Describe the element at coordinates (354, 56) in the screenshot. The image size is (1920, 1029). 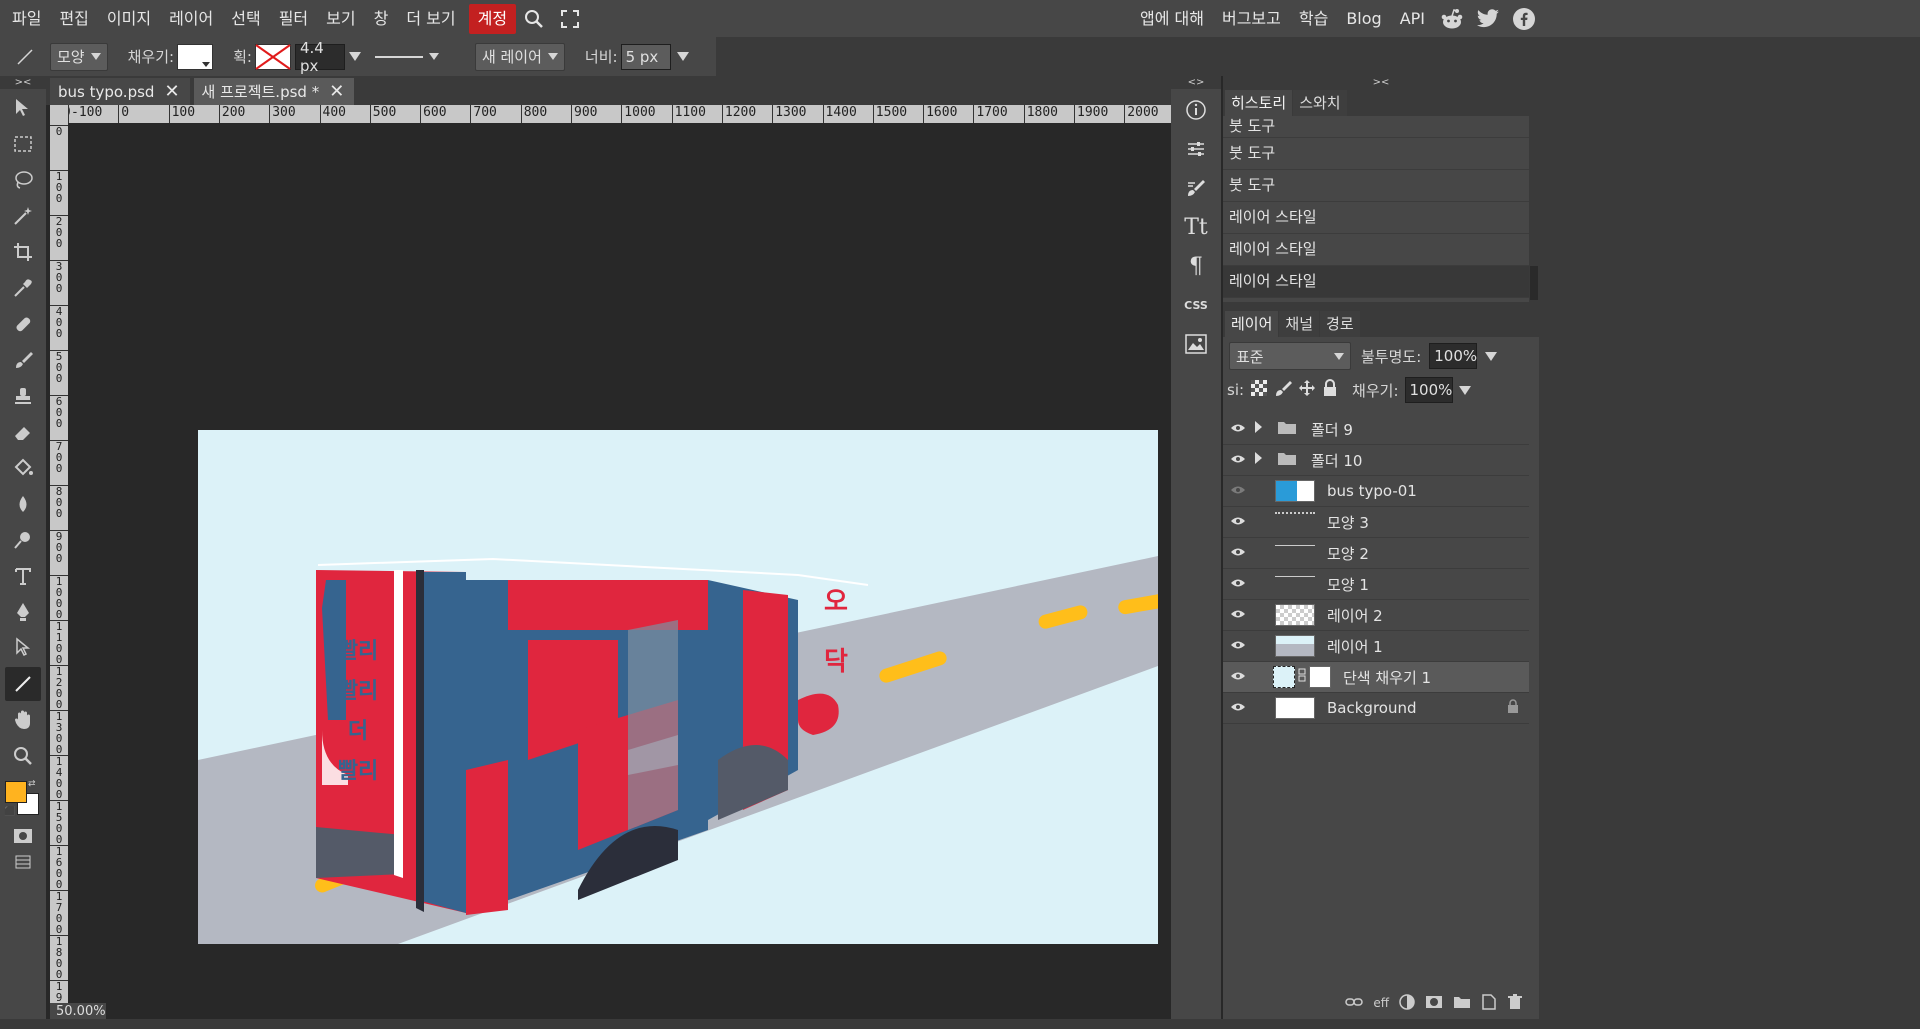
I see `stroke-width-arrow-icon` at that location.